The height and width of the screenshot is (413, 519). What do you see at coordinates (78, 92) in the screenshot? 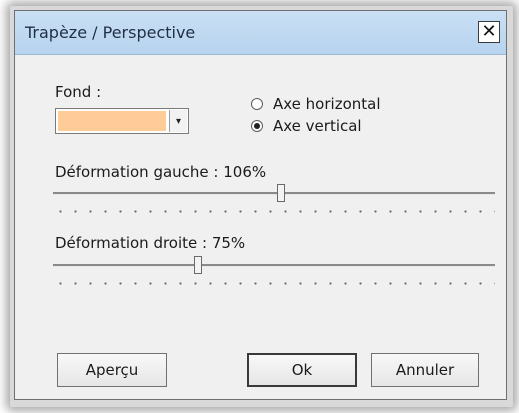
I see `fond-label: Fond :` at bounding box center [78, 92].